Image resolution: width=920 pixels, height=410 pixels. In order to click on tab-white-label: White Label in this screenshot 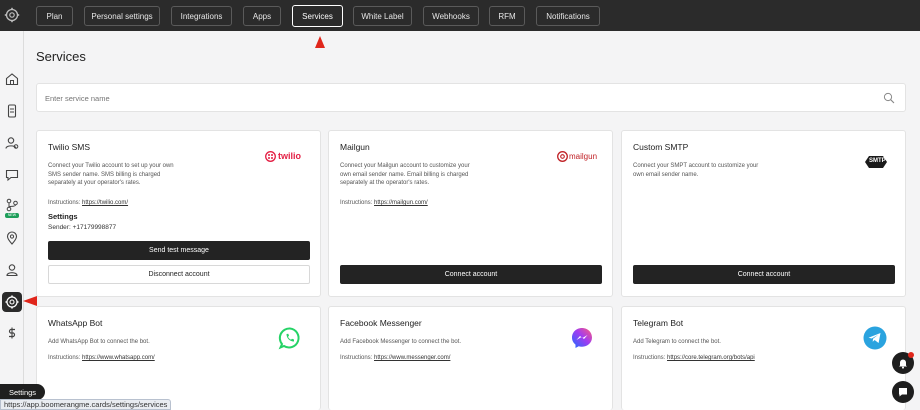, I will do `click(382, 16)`.